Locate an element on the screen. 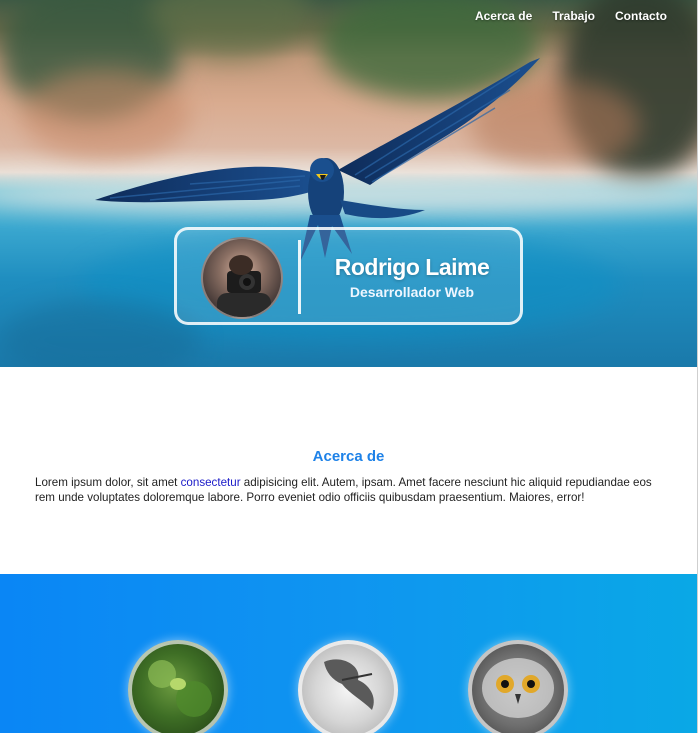  green-parrot-icon is located at coordinates (180, 688).